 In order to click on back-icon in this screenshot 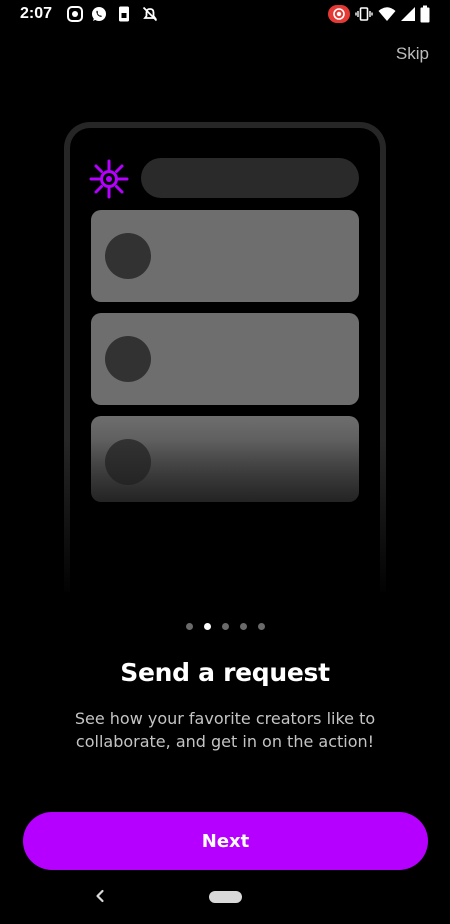, I will do `click(100, 896)`.